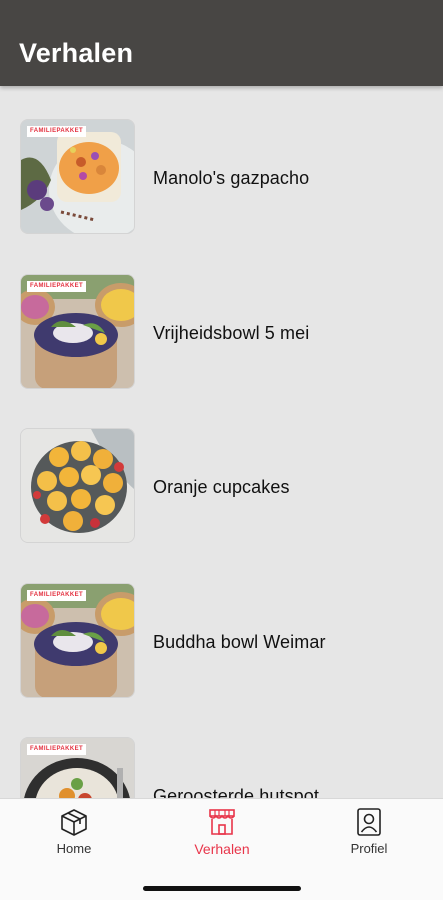  I want to click on story-title: Manolo's gazpacho, so click(231, 178).